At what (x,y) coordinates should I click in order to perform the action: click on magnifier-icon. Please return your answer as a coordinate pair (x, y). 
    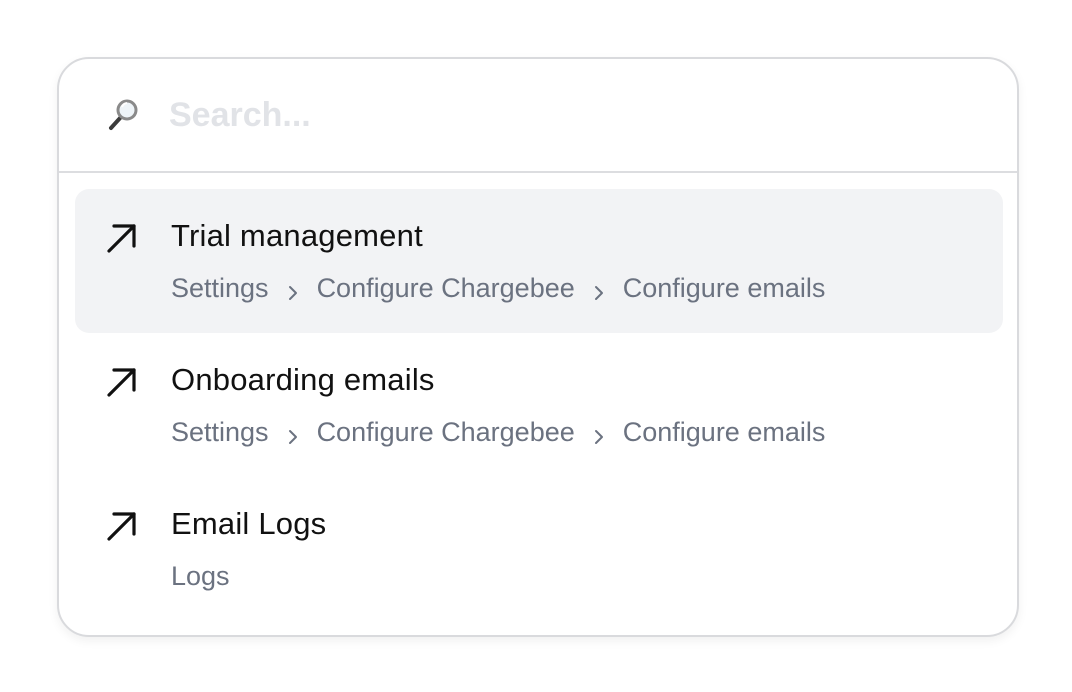
    Looking at the image, I should click on (123, 115).